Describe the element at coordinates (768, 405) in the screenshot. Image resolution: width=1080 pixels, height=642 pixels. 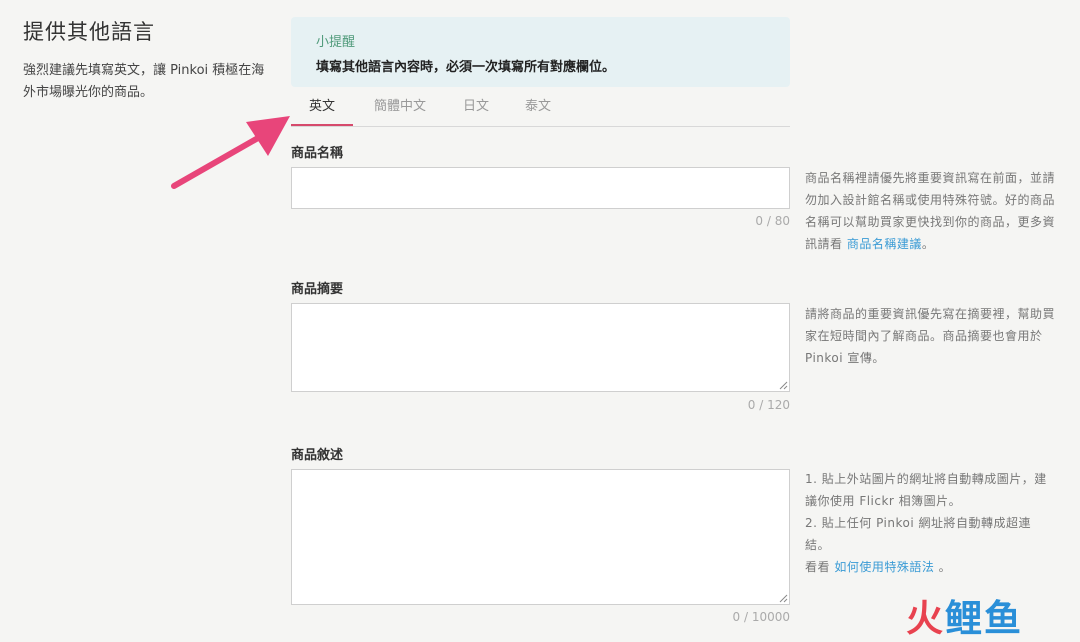
I see `product-summary-counter: 0 / 120` at that location.